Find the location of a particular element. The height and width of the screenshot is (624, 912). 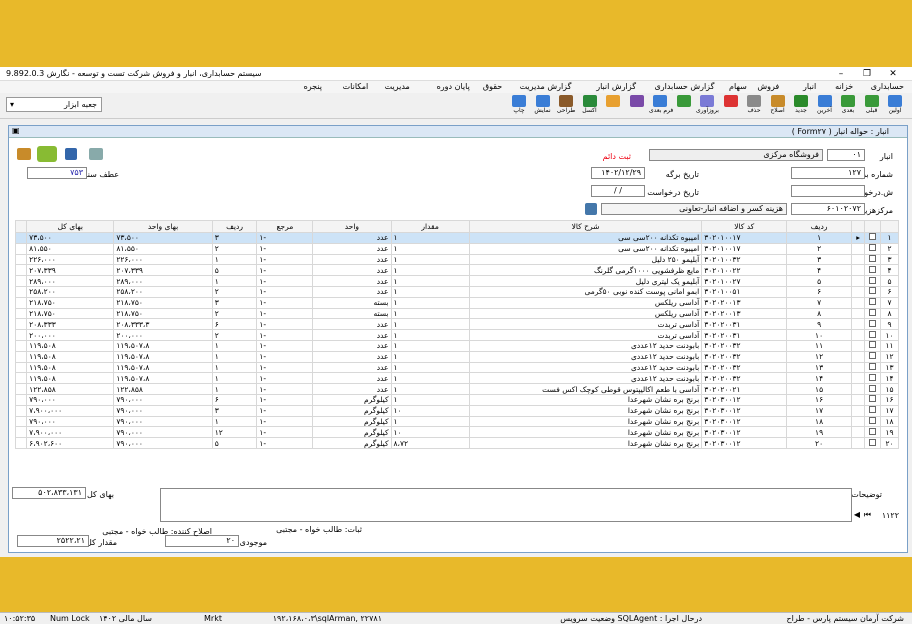

toolbar-button-14: طراحی is located at coordinates (566, 106).